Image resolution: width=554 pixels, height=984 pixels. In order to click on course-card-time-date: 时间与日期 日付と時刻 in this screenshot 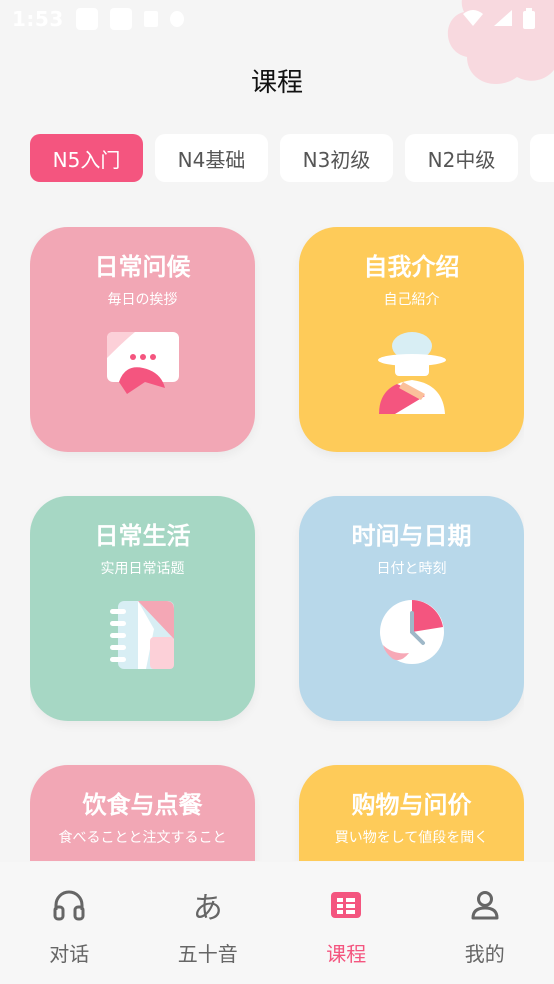, I will do `click(411, 608)`.